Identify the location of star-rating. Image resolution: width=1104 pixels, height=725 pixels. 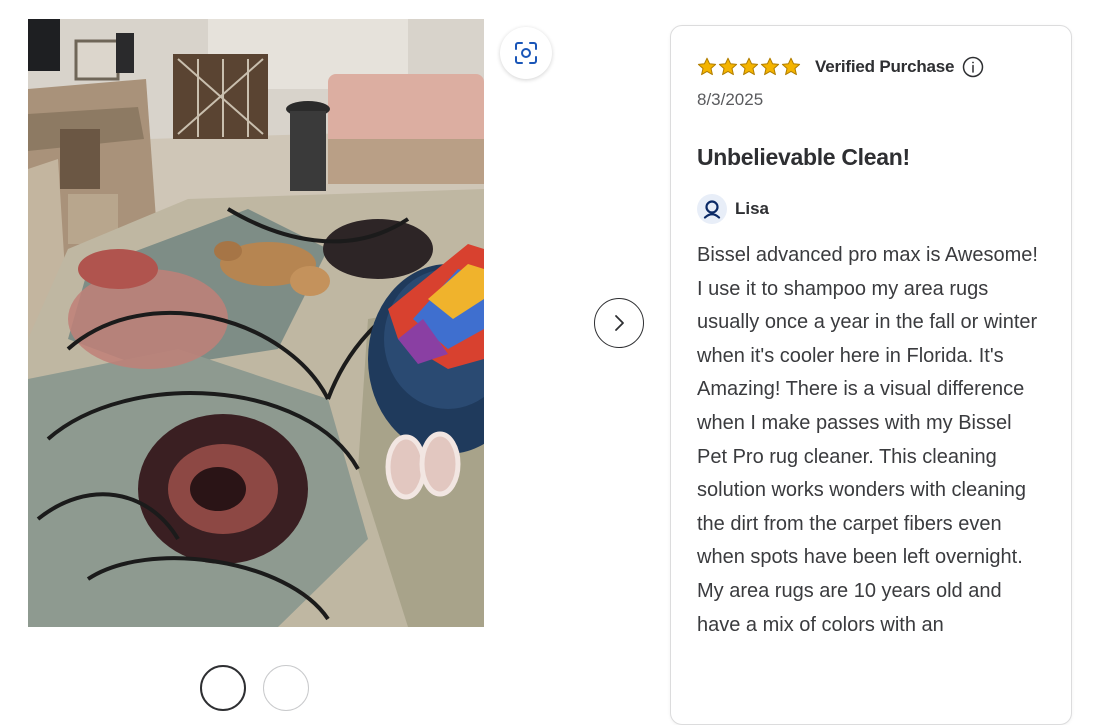
(749, 67).